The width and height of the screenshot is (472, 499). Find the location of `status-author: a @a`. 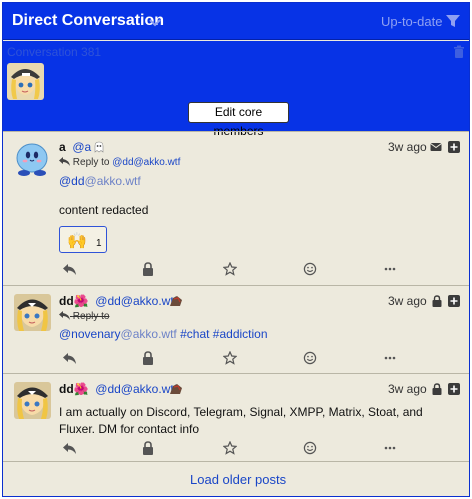

status-author: a @a is located at coordinates (75, 147).